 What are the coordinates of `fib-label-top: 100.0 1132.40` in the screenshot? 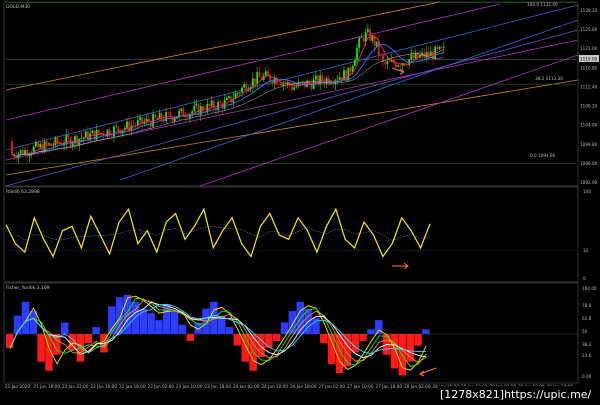 It's located at (542, 4).